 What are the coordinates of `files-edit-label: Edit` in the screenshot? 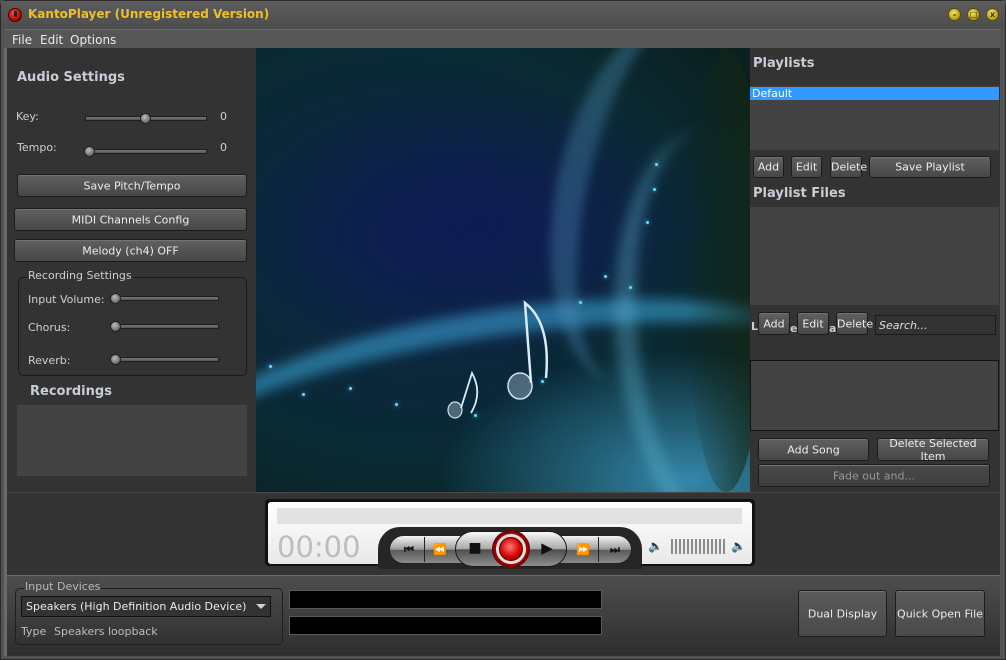 It's located at (813, 323).